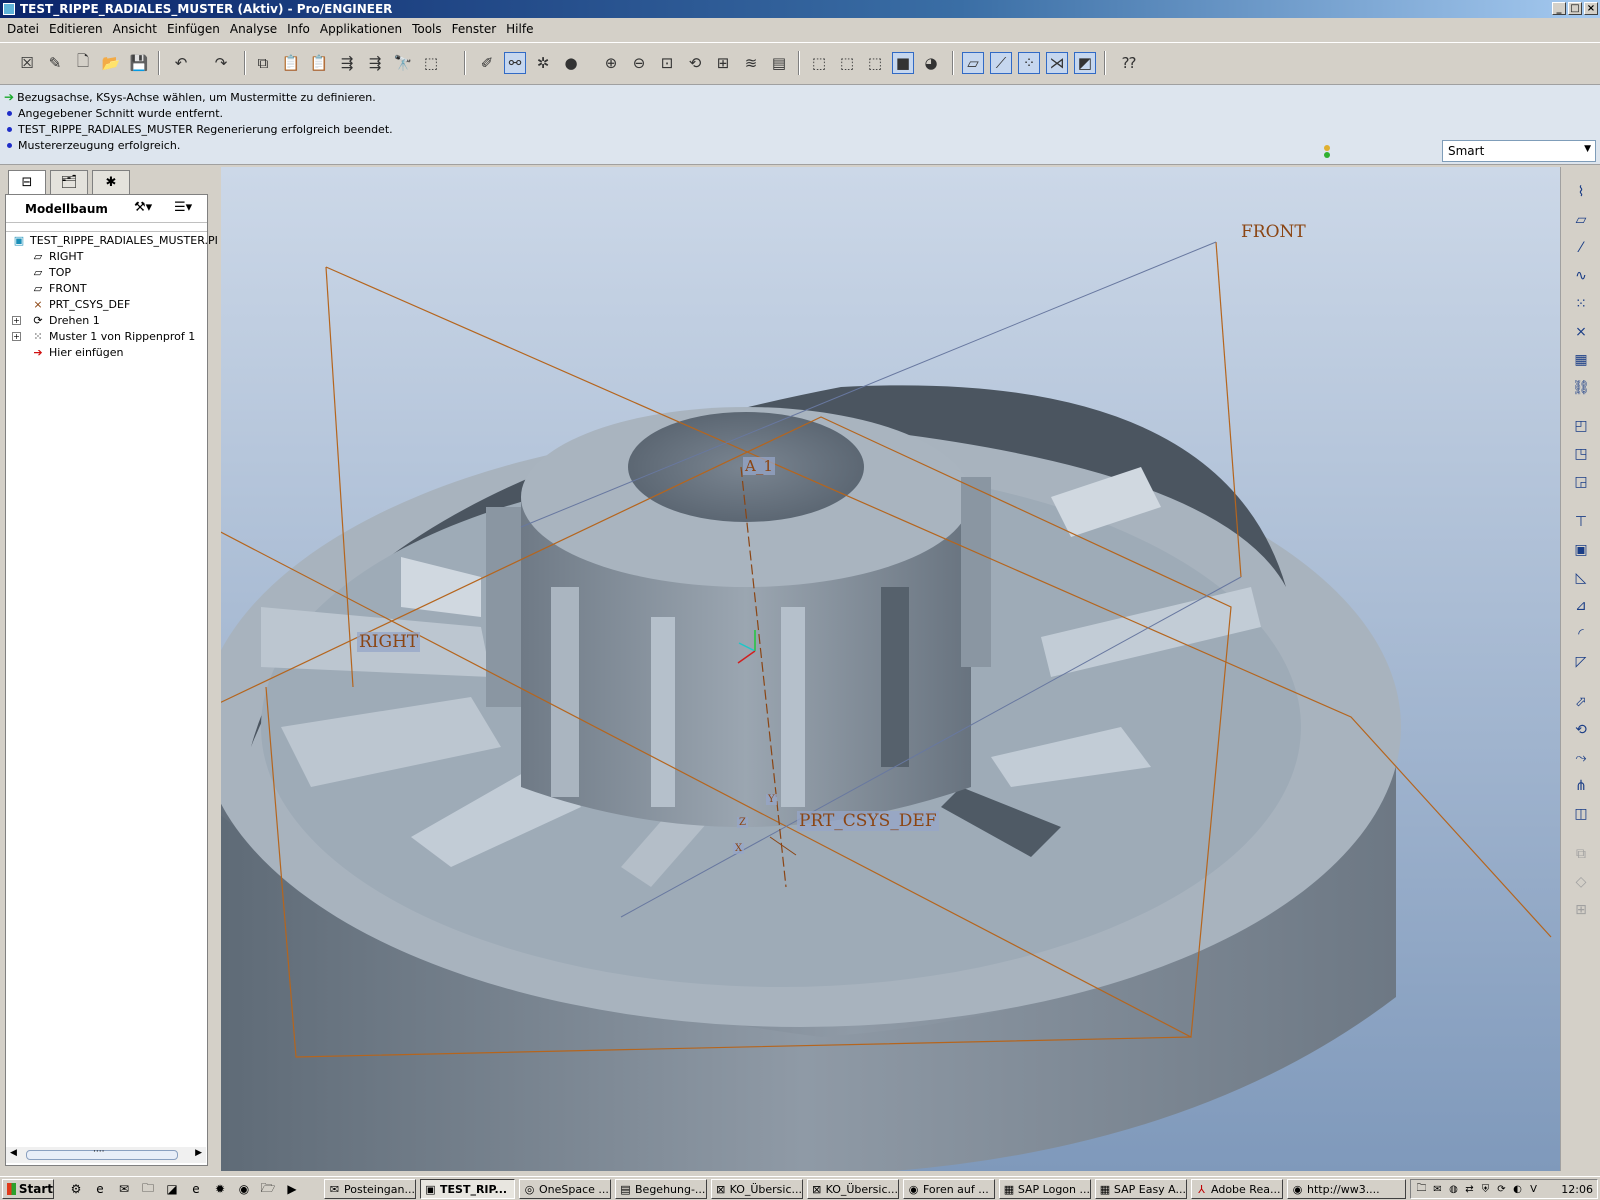  Describe the element at coordinates (16, 320) in the screenshot. I see `expand-icon: +` at that location.